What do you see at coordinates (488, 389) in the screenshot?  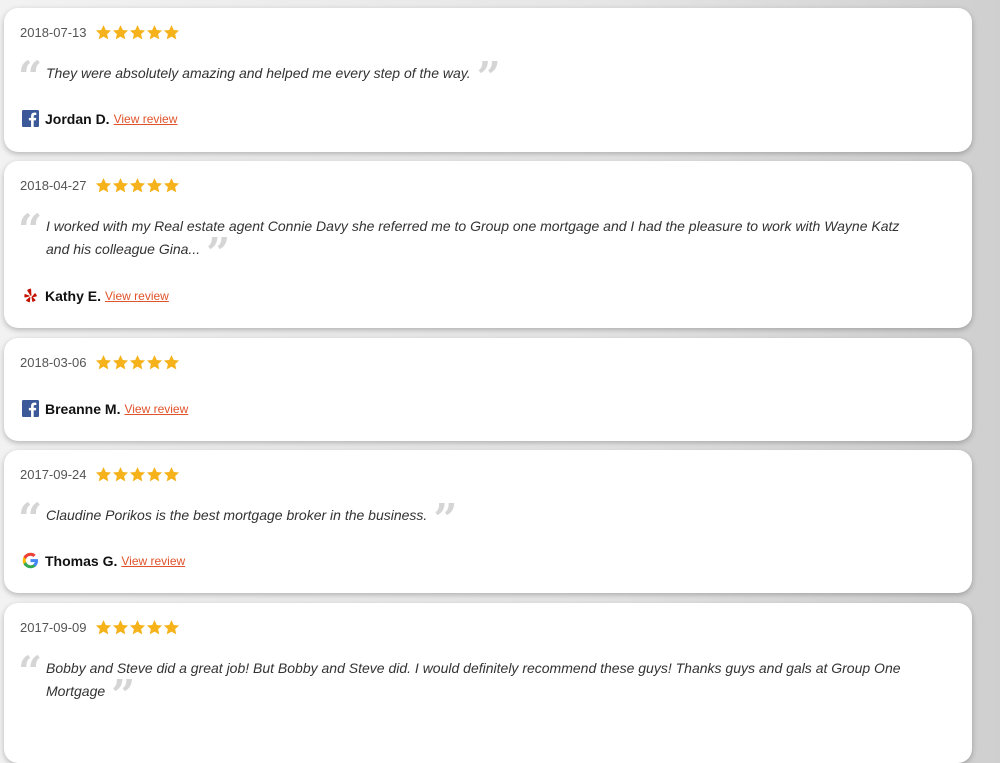 I see `review-card: 2018-03-06 Breanne M. View review` at bounding box center [488, 389].